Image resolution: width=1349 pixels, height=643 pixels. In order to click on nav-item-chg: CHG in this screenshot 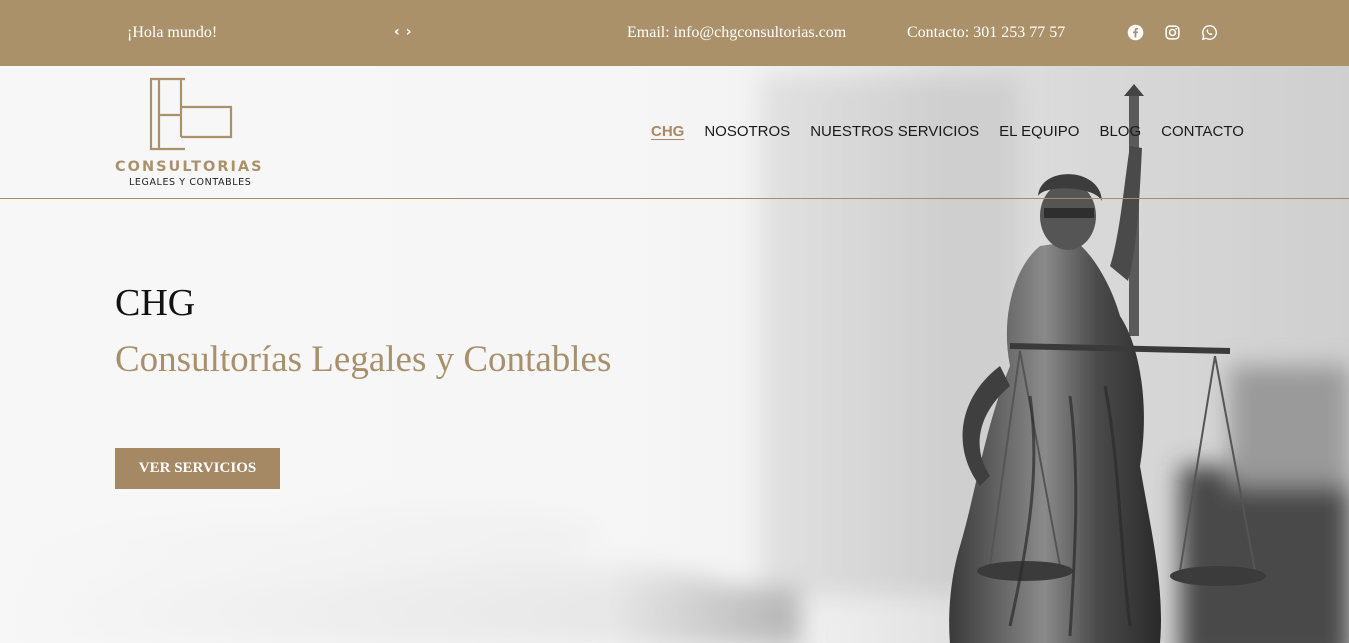, I will do `click(667, 131)`.